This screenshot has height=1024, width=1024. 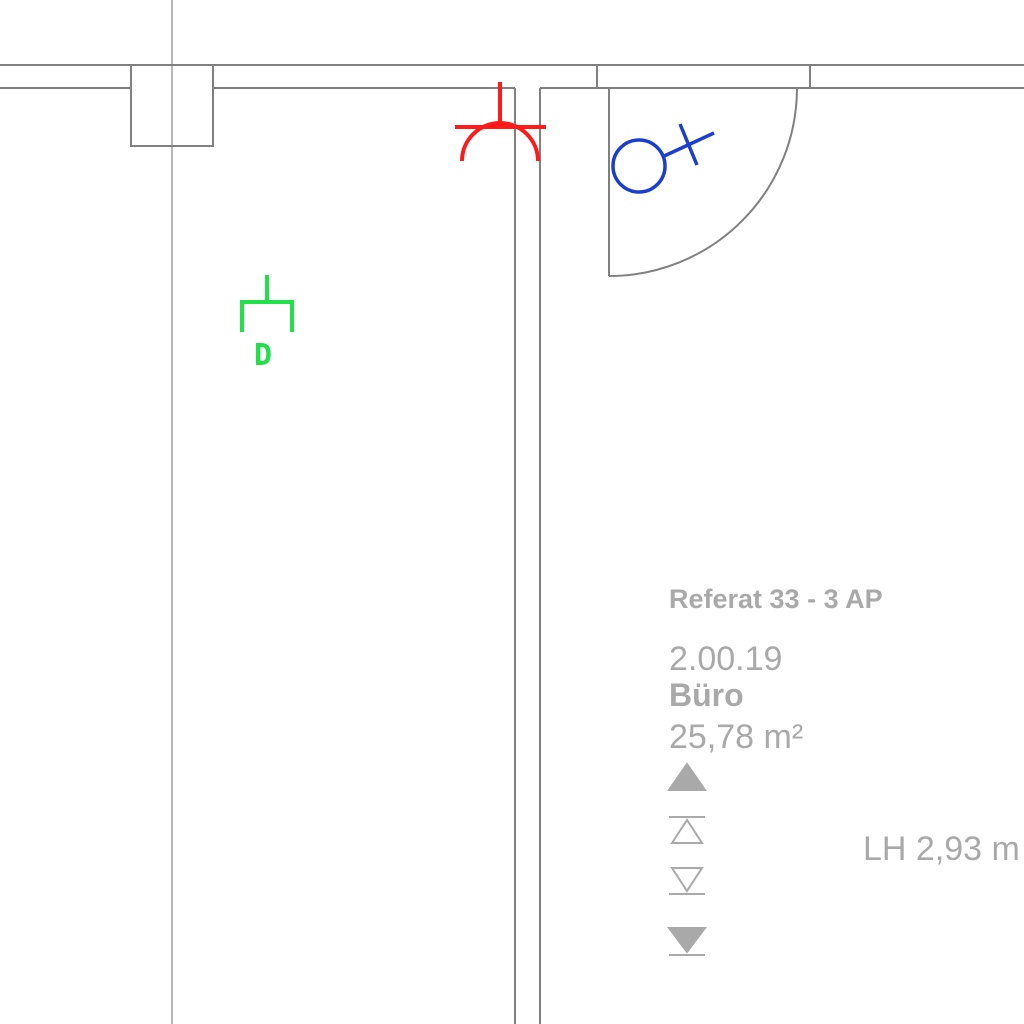 What do you see at coordinates (687, 776) in the screenshot?
I see `floor-level-filled-up-icon` at bounding box center [687, 776].